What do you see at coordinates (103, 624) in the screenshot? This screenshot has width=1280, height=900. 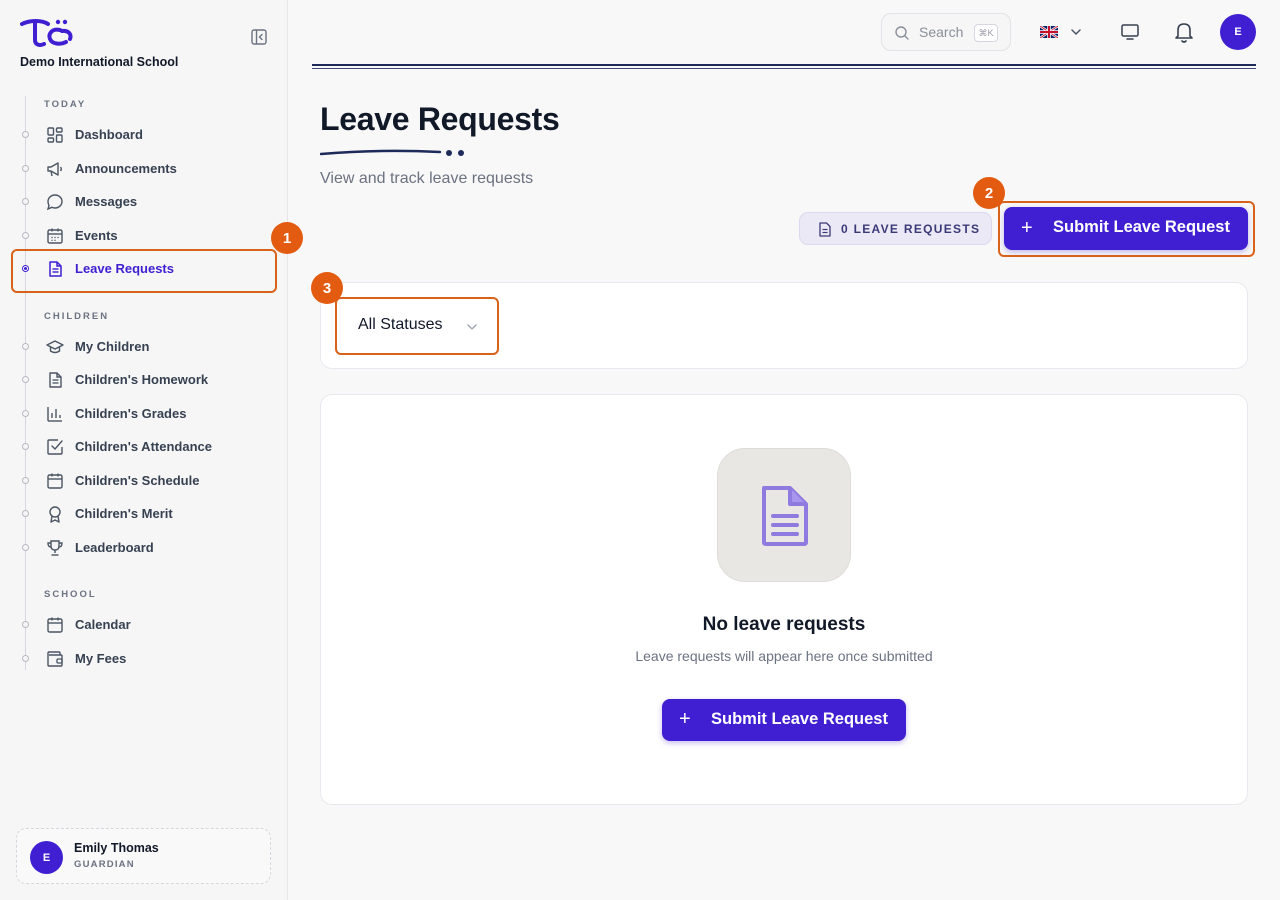 I see `sidebar-item-label: Calendar` at bounding box center [103, 624].